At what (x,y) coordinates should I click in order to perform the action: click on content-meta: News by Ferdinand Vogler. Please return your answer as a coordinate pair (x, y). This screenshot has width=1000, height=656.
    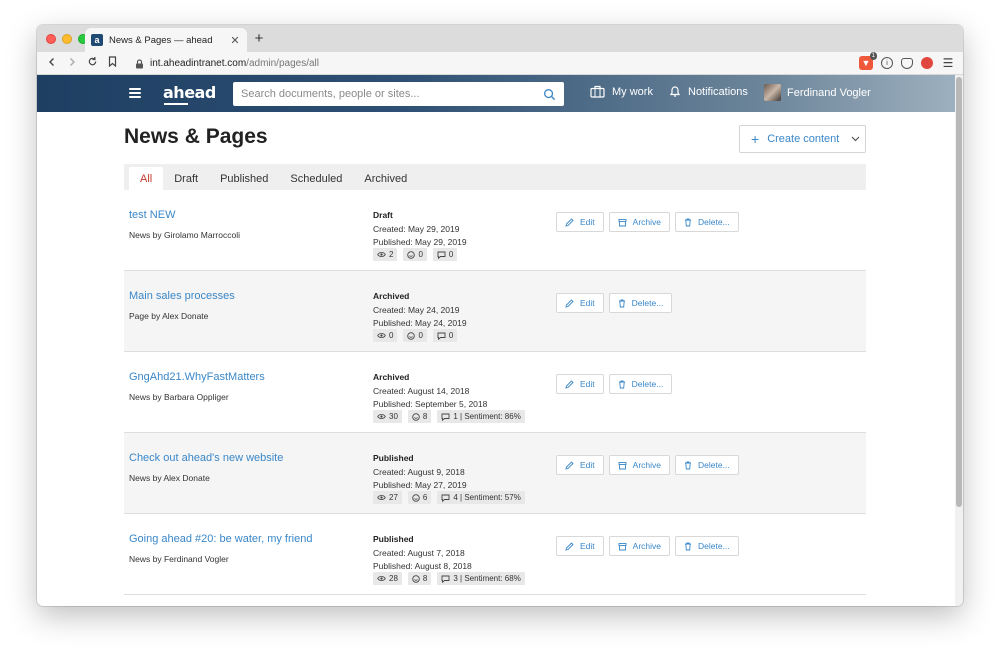
    Looking at the image, I should click on (179, 559).